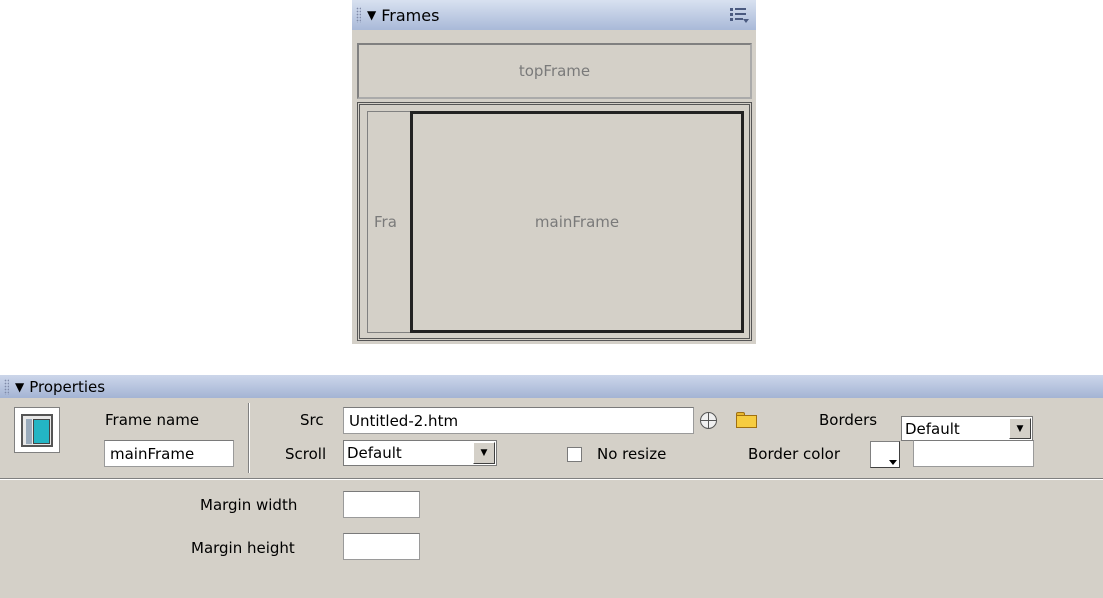  I want to click on borders-select: Default ▼, so click(967, 428).